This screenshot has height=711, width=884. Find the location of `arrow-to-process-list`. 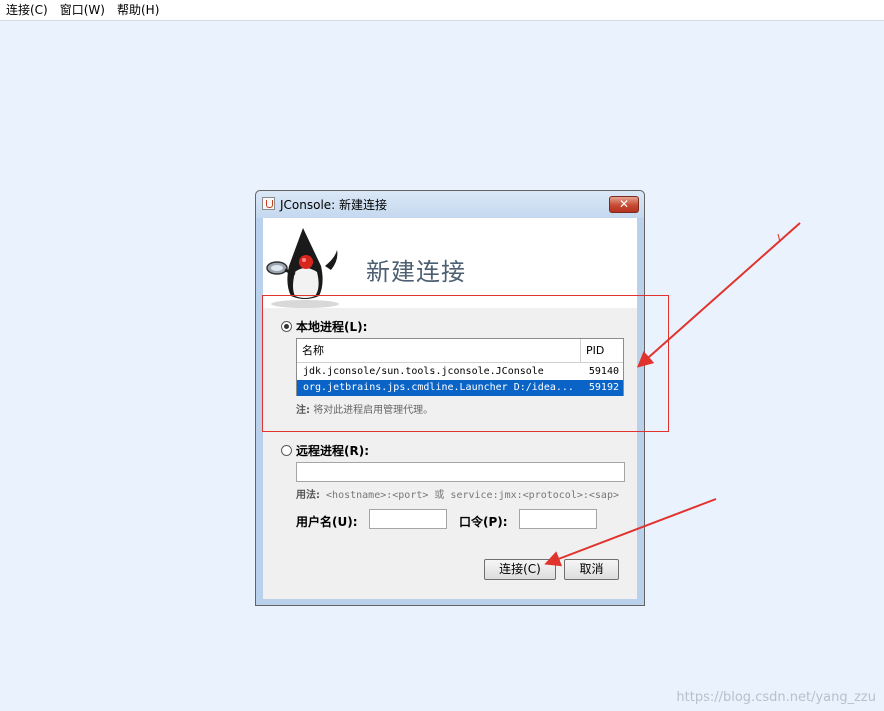

arrow-to-process-list is located at coordinates (719, 295).